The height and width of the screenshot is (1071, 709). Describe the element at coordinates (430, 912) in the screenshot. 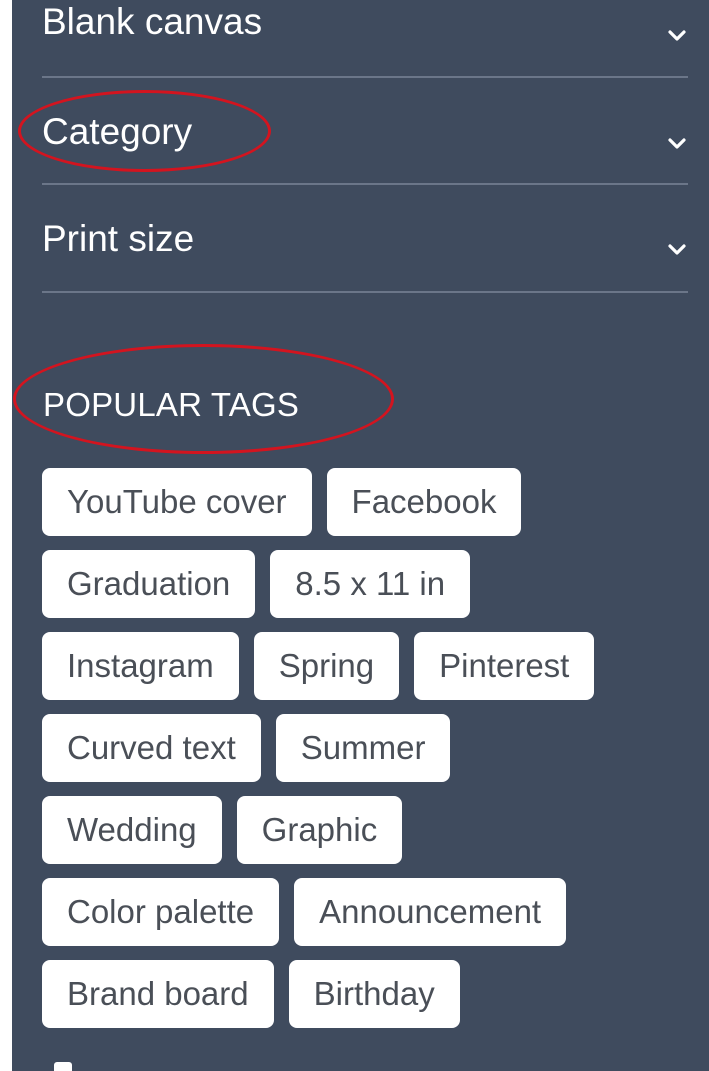

I see `tag-announcement: Announcement` at that location.